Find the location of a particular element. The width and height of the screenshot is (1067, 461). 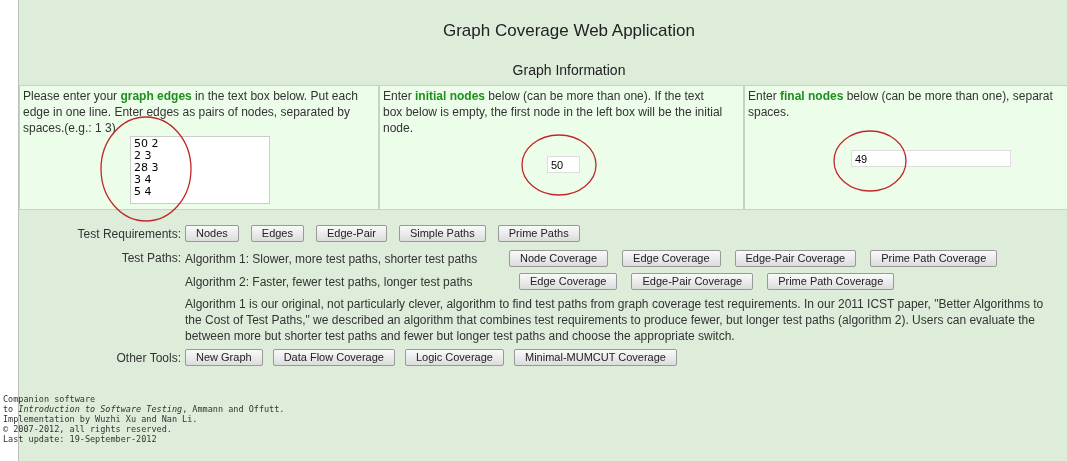

row-label: Test Paths: is located at coordinates (150, 258).